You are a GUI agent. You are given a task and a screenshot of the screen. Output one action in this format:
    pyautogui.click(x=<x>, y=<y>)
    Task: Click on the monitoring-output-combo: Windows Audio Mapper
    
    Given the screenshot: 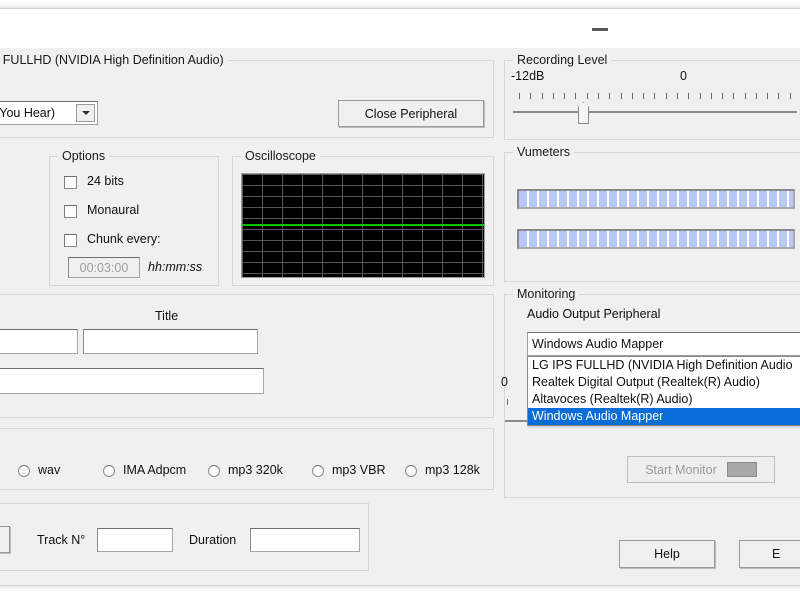 What is the action you would take?
    pyautogui.click(x=663, y=344)
    